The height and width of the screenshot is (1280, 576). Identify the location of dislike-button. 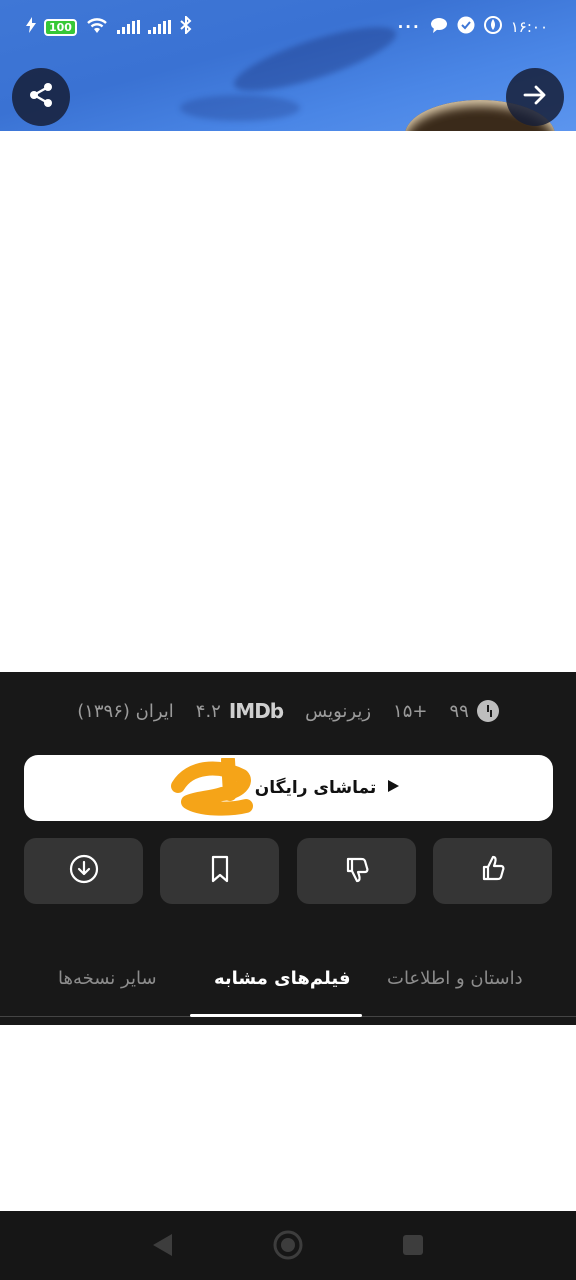
(356, 871).